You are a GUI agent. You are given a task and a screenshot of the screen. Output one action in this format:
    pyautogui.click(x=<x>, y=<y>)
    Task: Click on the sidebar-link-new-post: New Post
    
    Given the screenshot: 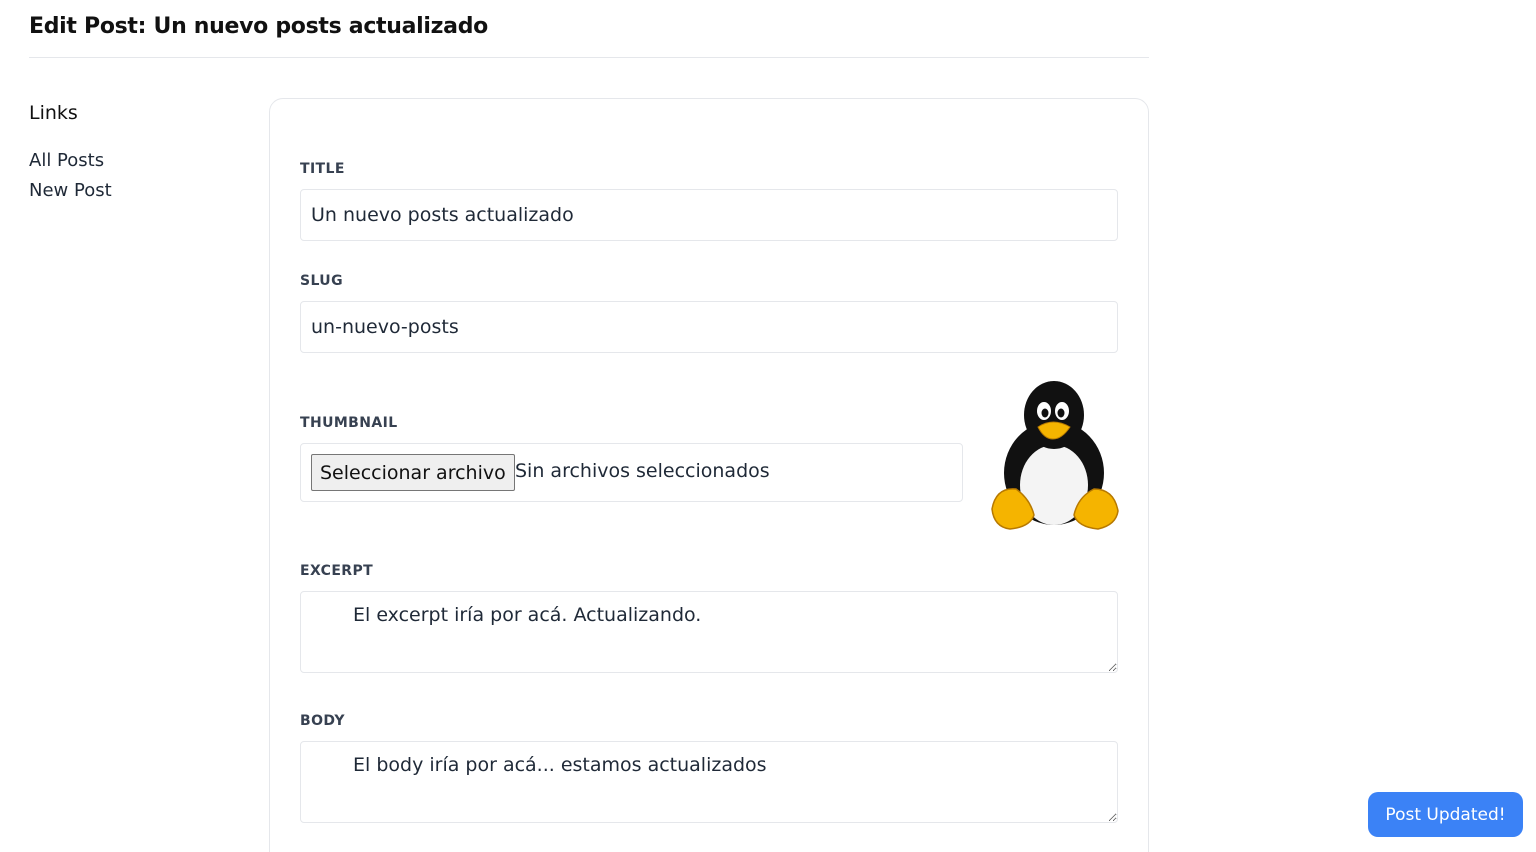 What is the action you would take?
    pyautogui.click(x=70, y=190)
    